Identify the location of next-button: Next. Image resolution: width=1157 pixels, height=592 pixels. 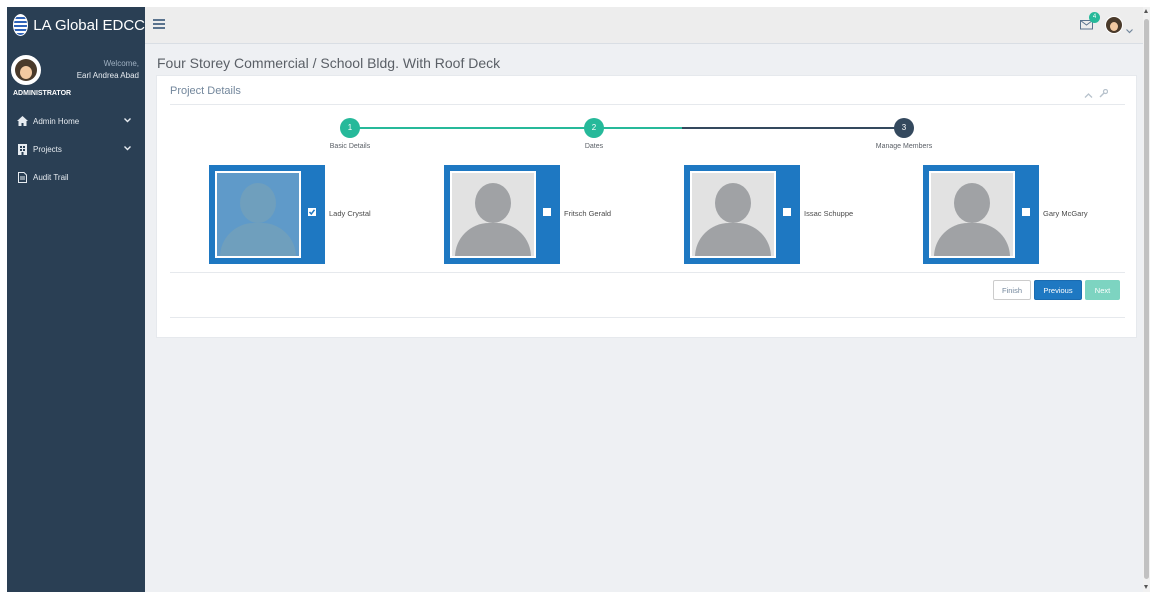
(1102, 290).